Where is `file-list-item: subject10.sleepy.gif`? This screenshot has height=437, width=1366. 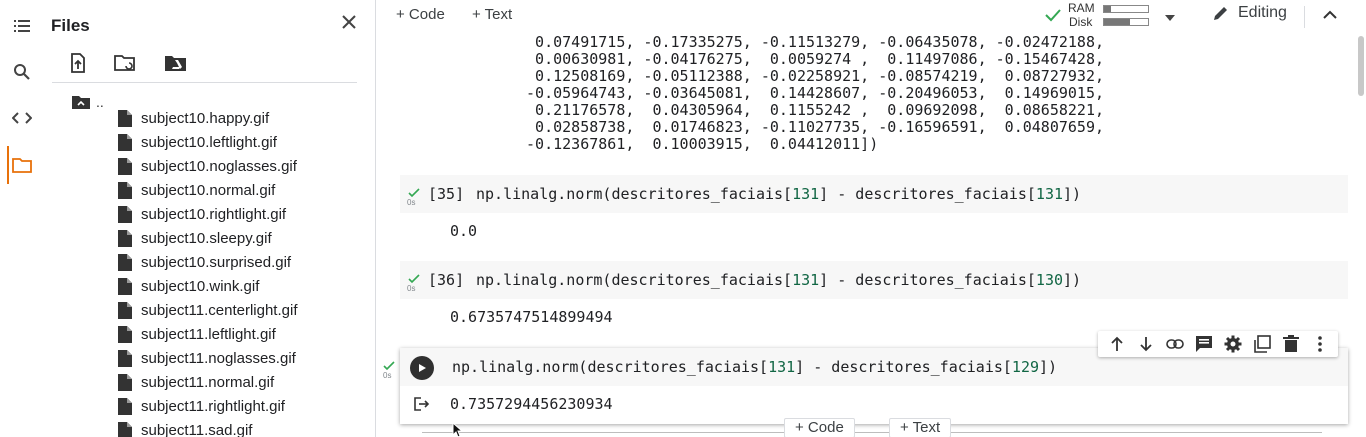 file-list-item: subject10.sleepy.gif is located at coordinates (242, 238).